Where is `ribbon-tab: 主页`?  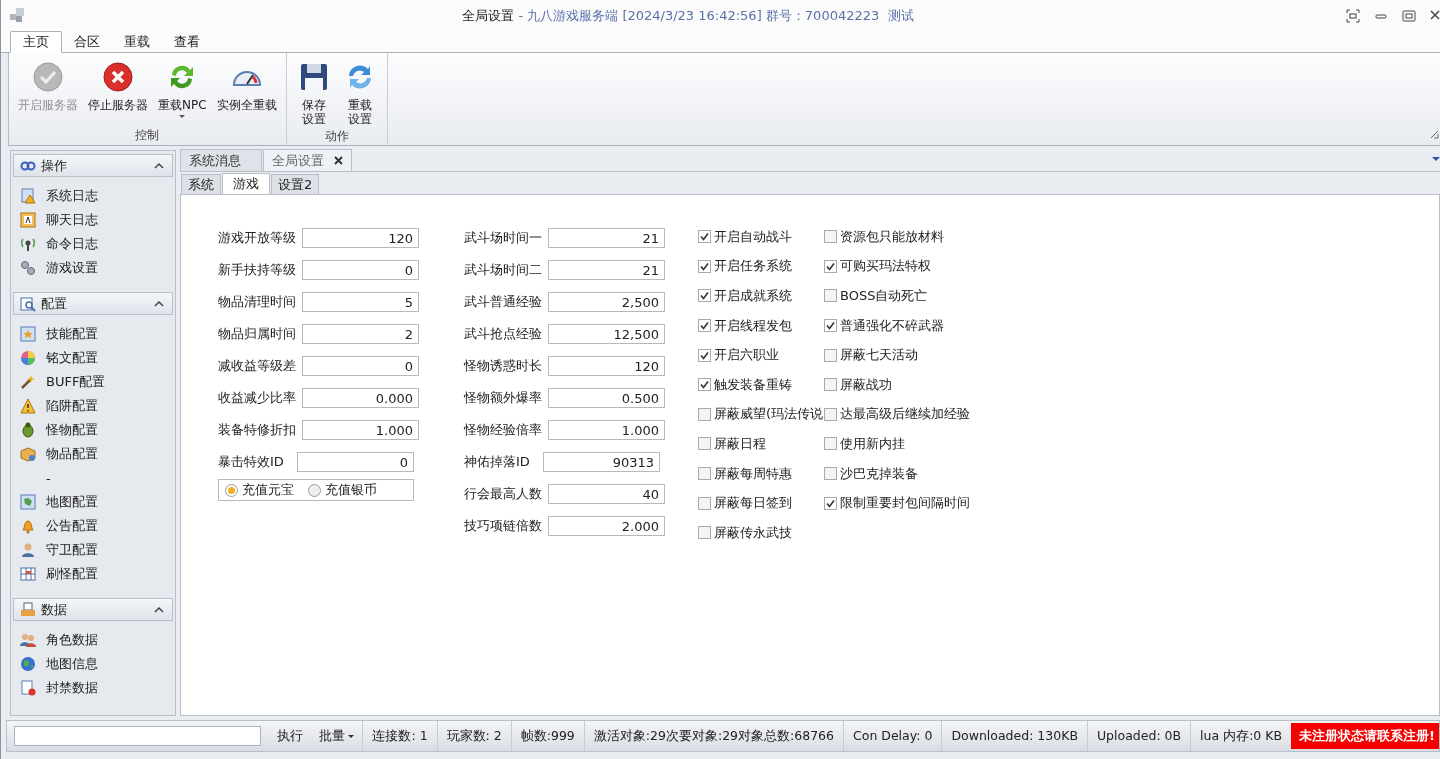
ribbon-tab: 主页 is located at coordinates (36, 42).